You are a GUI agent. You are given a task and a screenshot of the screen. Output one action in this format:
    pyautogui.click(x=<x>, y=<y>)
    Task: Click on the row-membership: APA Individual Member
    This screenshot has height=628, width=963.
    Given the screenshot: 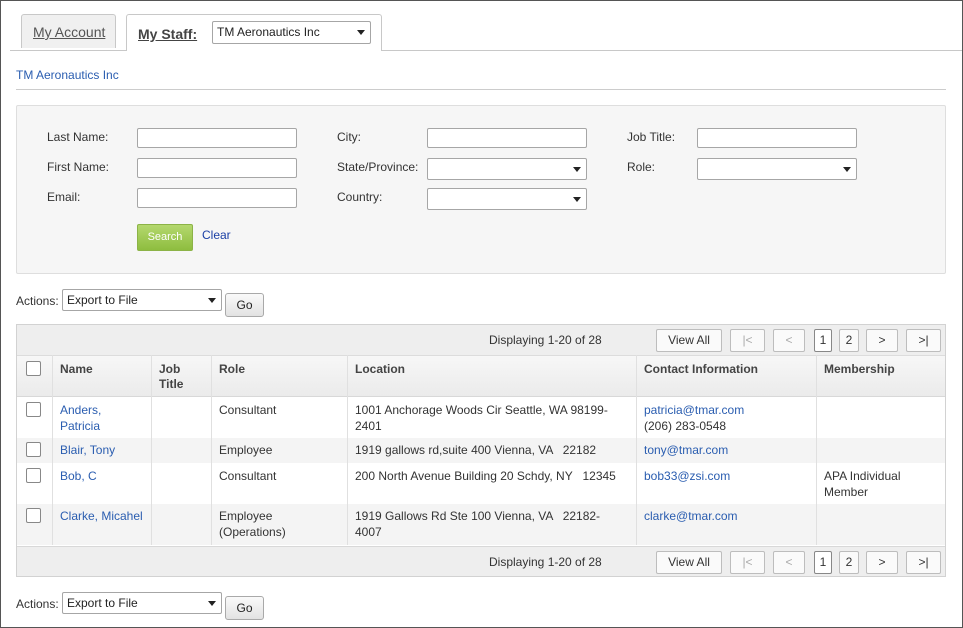 What is the action you would take?
    pyautogui.click(x=862, y=484)
    